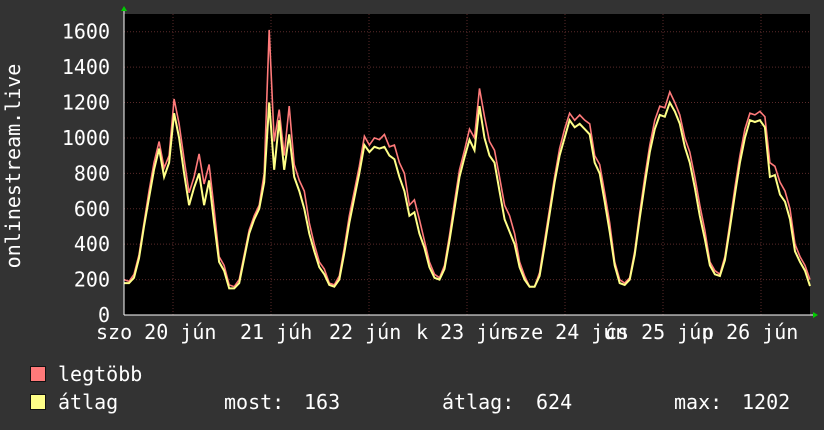 The width and height of the screenshot is (824, 430). Describe the element at coordinates (766, 402) in the screenshot. I see `stat-max-value: 1202` at that location.